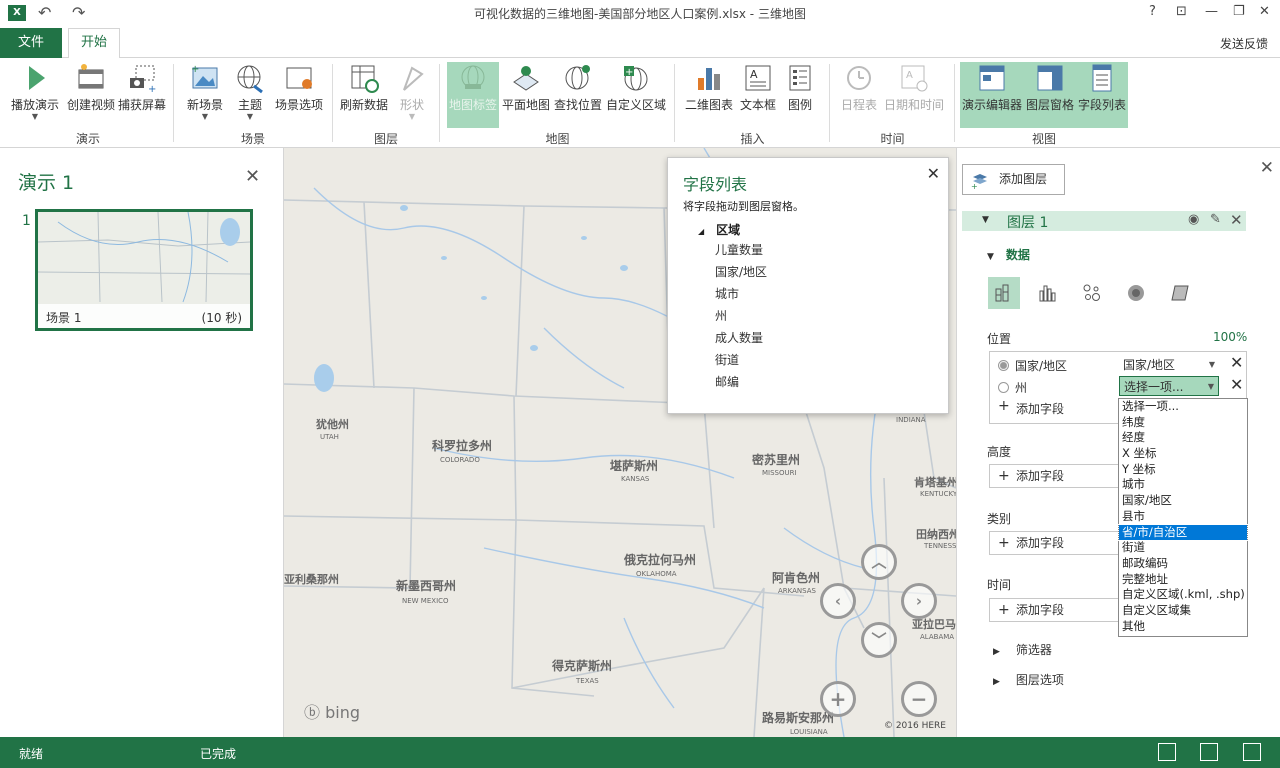 The image size is (1280, 768). Describe the element at coordinates (1050, 95) in the screenshot. I see `layer-pane-button: 图层窗格` at that location.